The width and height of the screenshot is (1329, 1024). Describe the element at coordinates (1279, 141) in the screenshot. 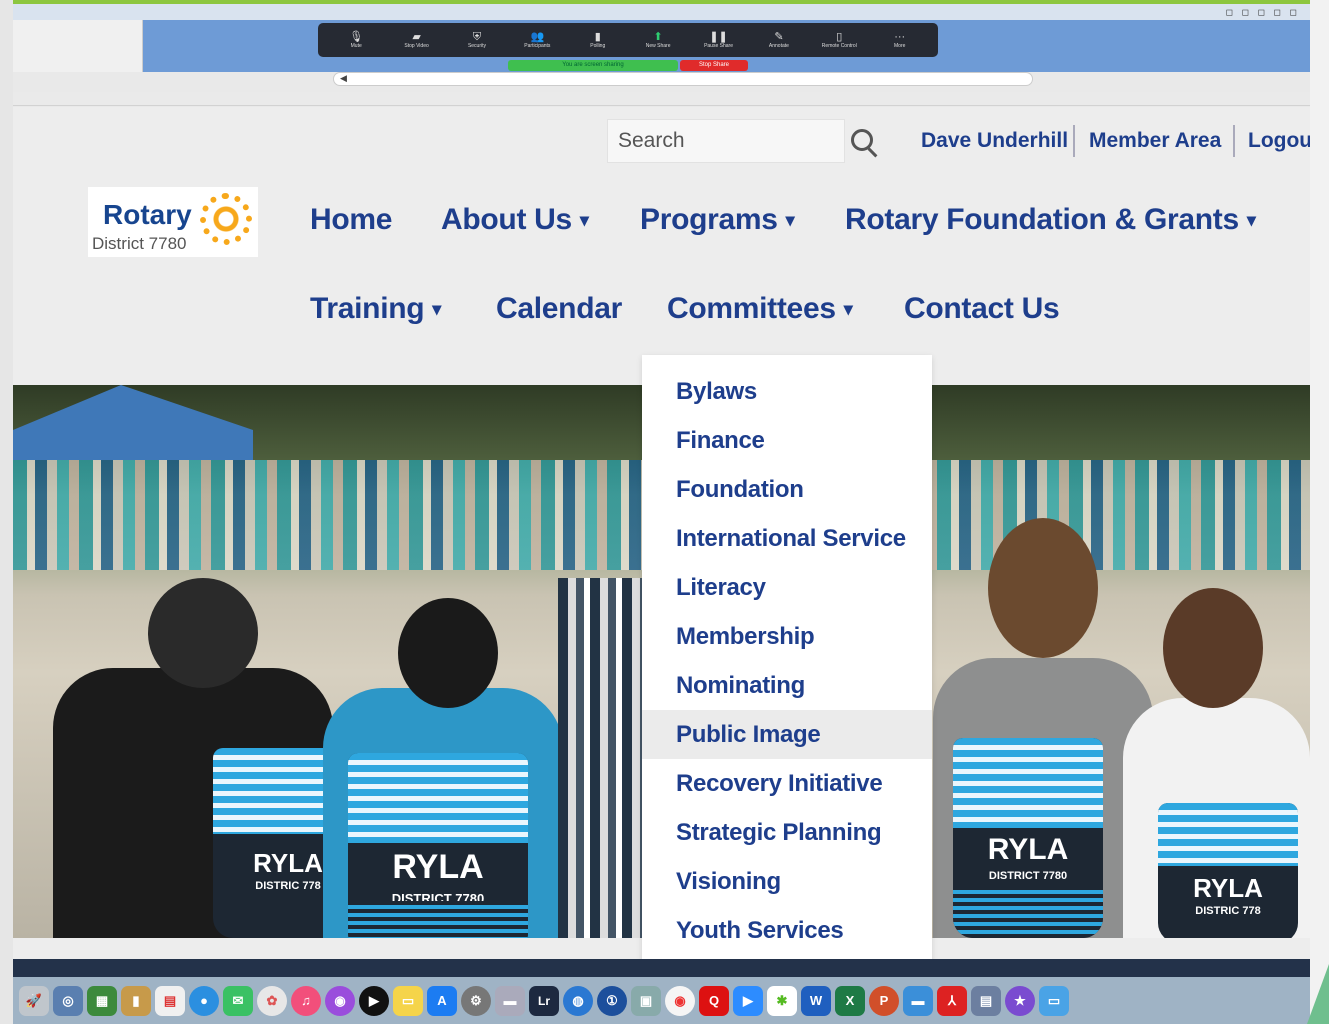

I see `logout-link: Logout` at that location.